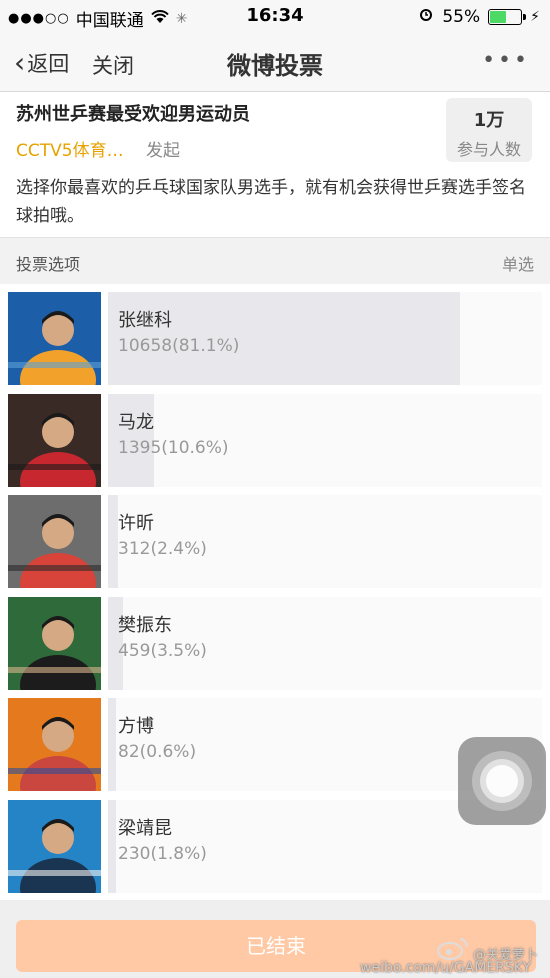 This screenshot has height=978, width=550. Describe the element at coordinates (275, 16) in the screenshot. I see `status-bar: ●●●○○ 中国联通 ✳ 16:34 55% ⚡` at that location.